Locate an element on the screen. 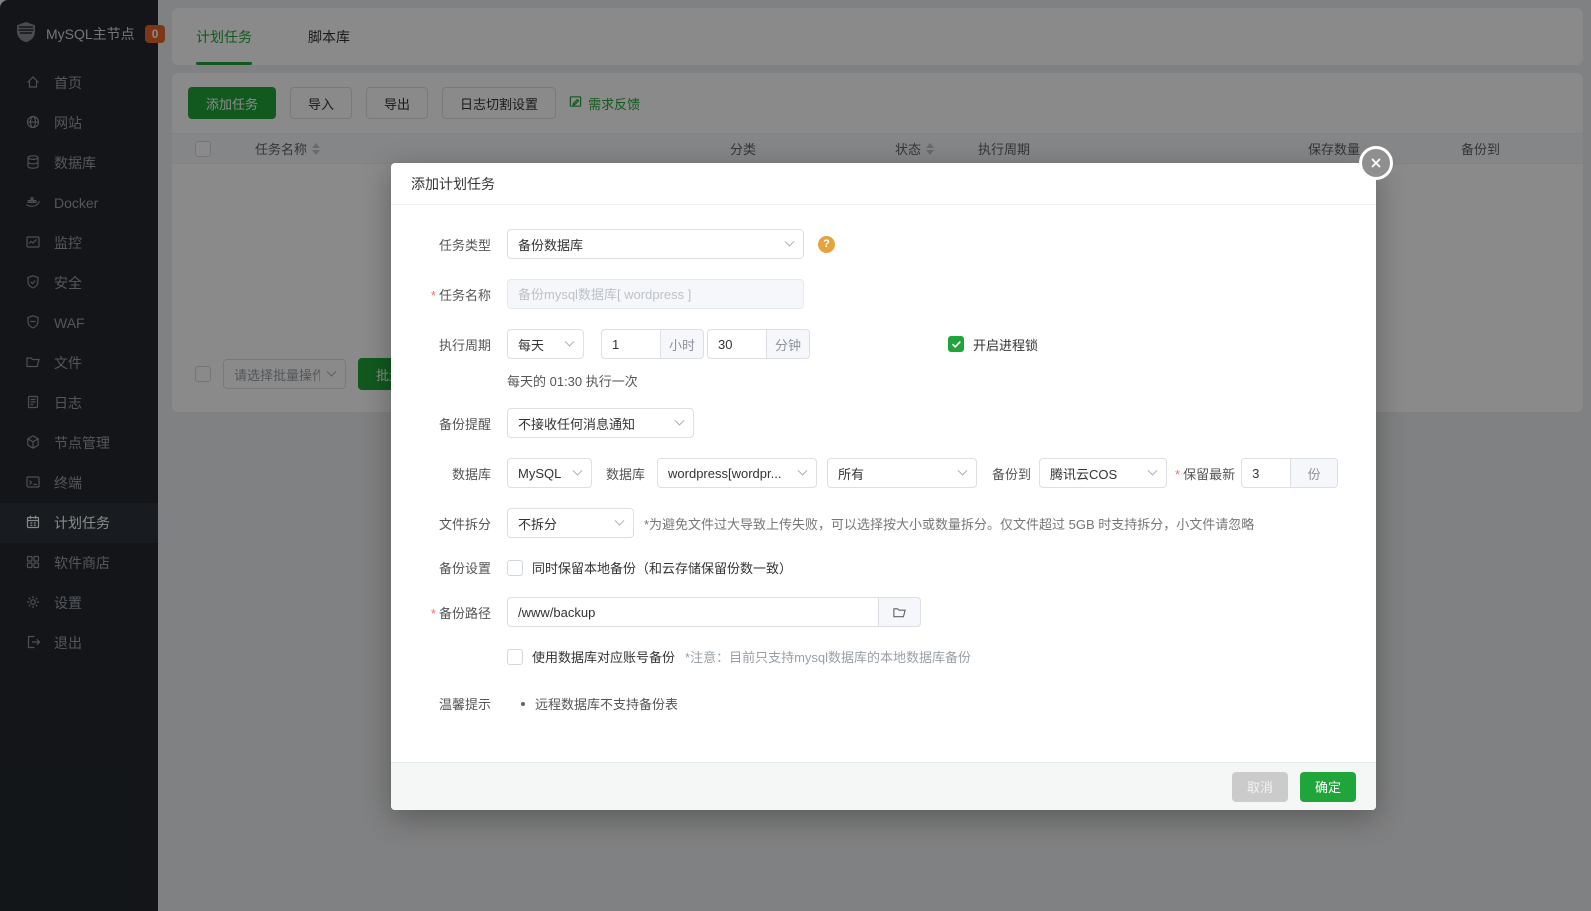 This screenshot has height=911, width=1591. cycle-hour-input is located at coordinates (631, 344).